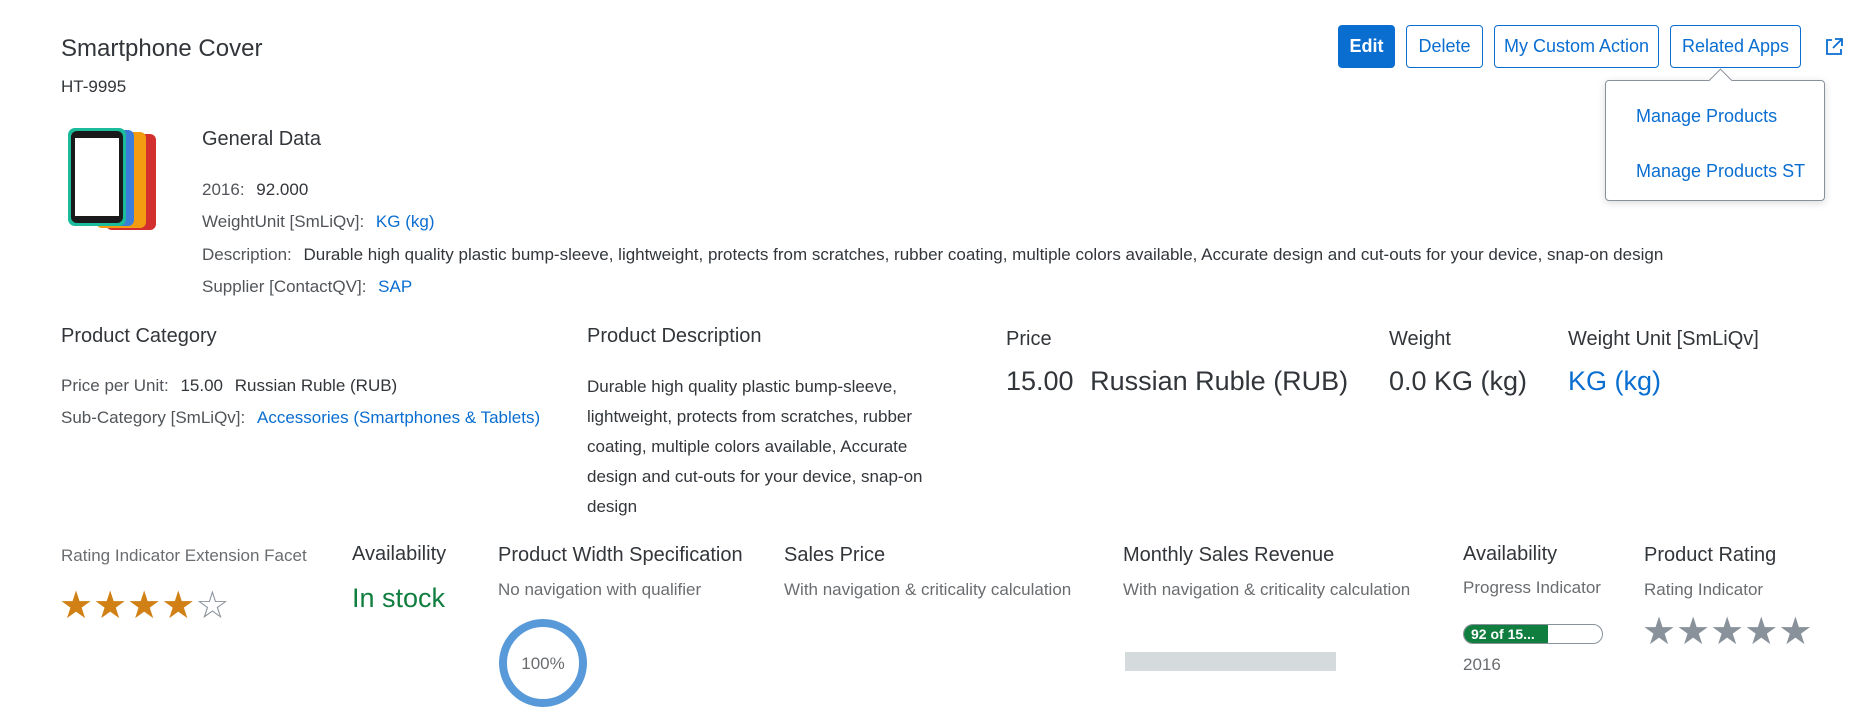 The image size is (1871, 713). What do you see at coordinates (1458, 381) in the screenshot?
I see `weight-kpi-value: 0.0 KG (kg)` at bounding box center [1458, 381].